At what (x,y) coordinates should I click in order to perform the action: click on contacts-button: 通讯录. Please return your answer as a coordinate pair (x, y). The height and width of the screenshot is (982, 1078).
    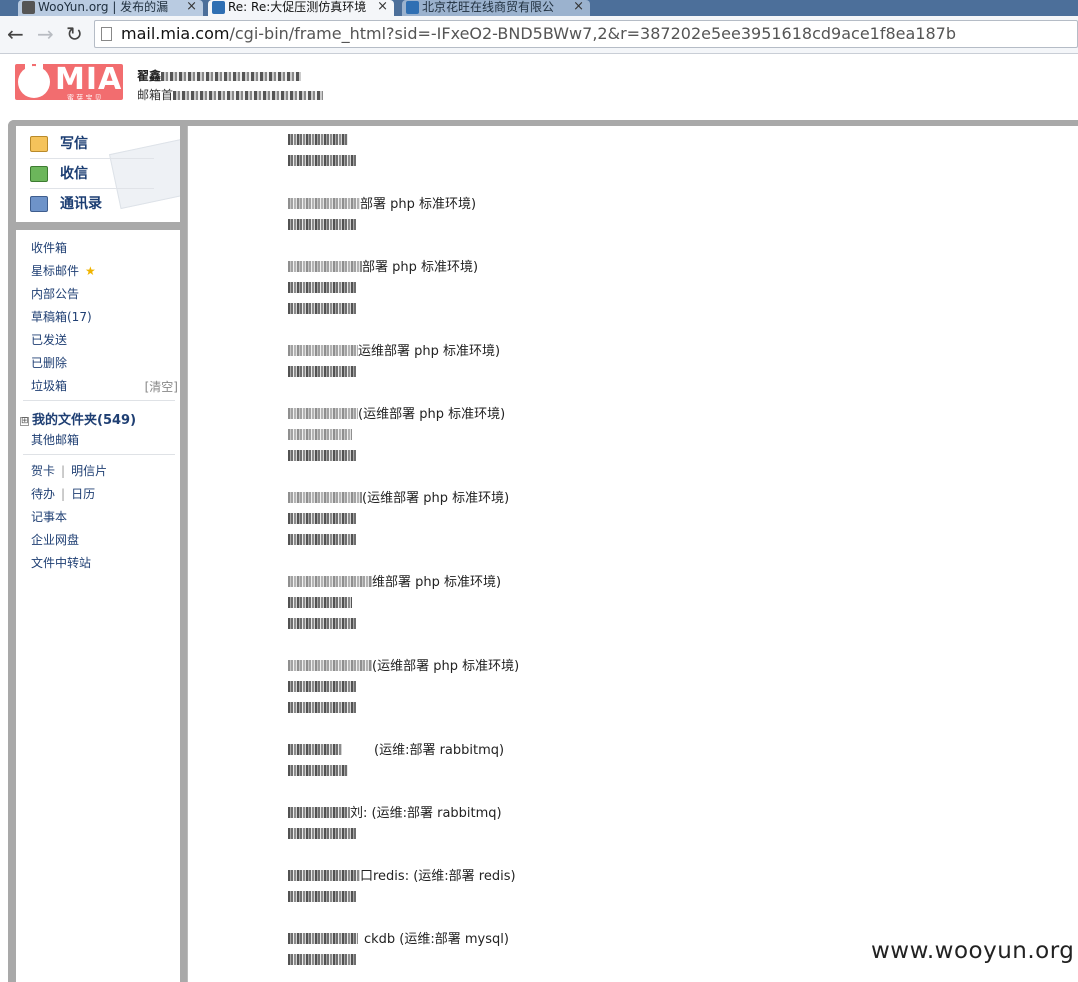
    Looking at the image, I should click on (66, 204).